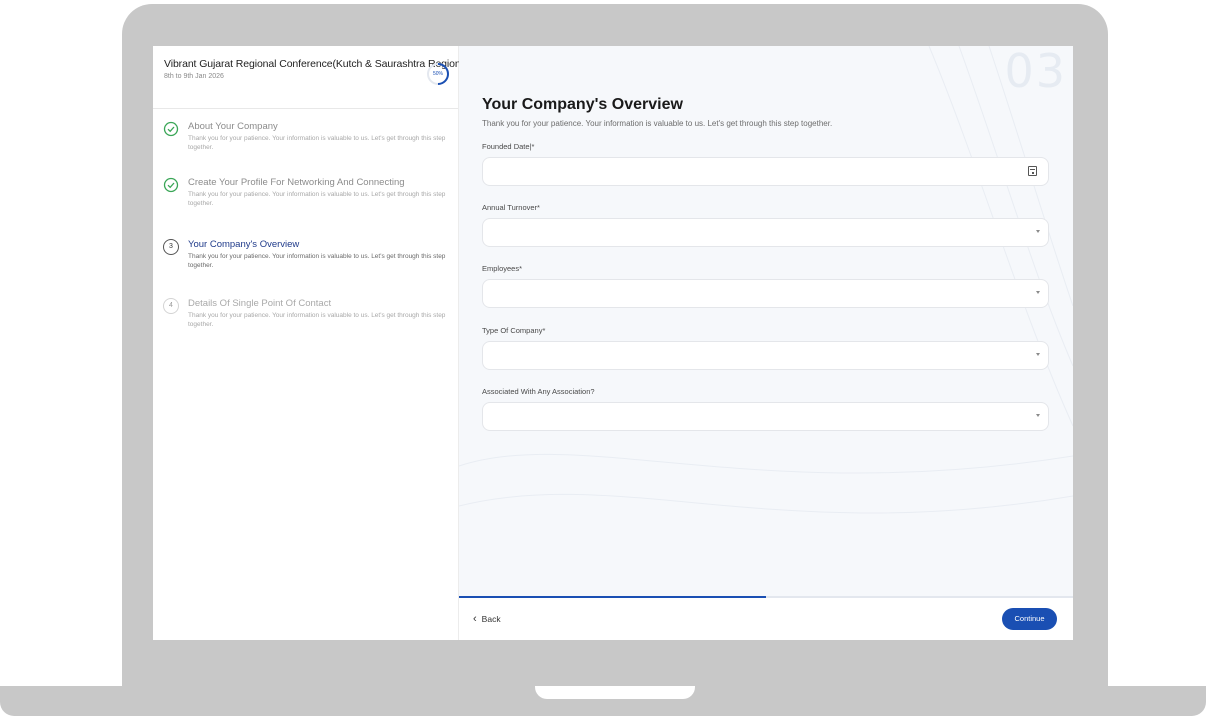 Image resolution: width=1206 pixels, height=716 pixels. Describe the element at coordinates (514, 330) in the screenshot. I see `company-type-label: Type Of Company*` at that location.